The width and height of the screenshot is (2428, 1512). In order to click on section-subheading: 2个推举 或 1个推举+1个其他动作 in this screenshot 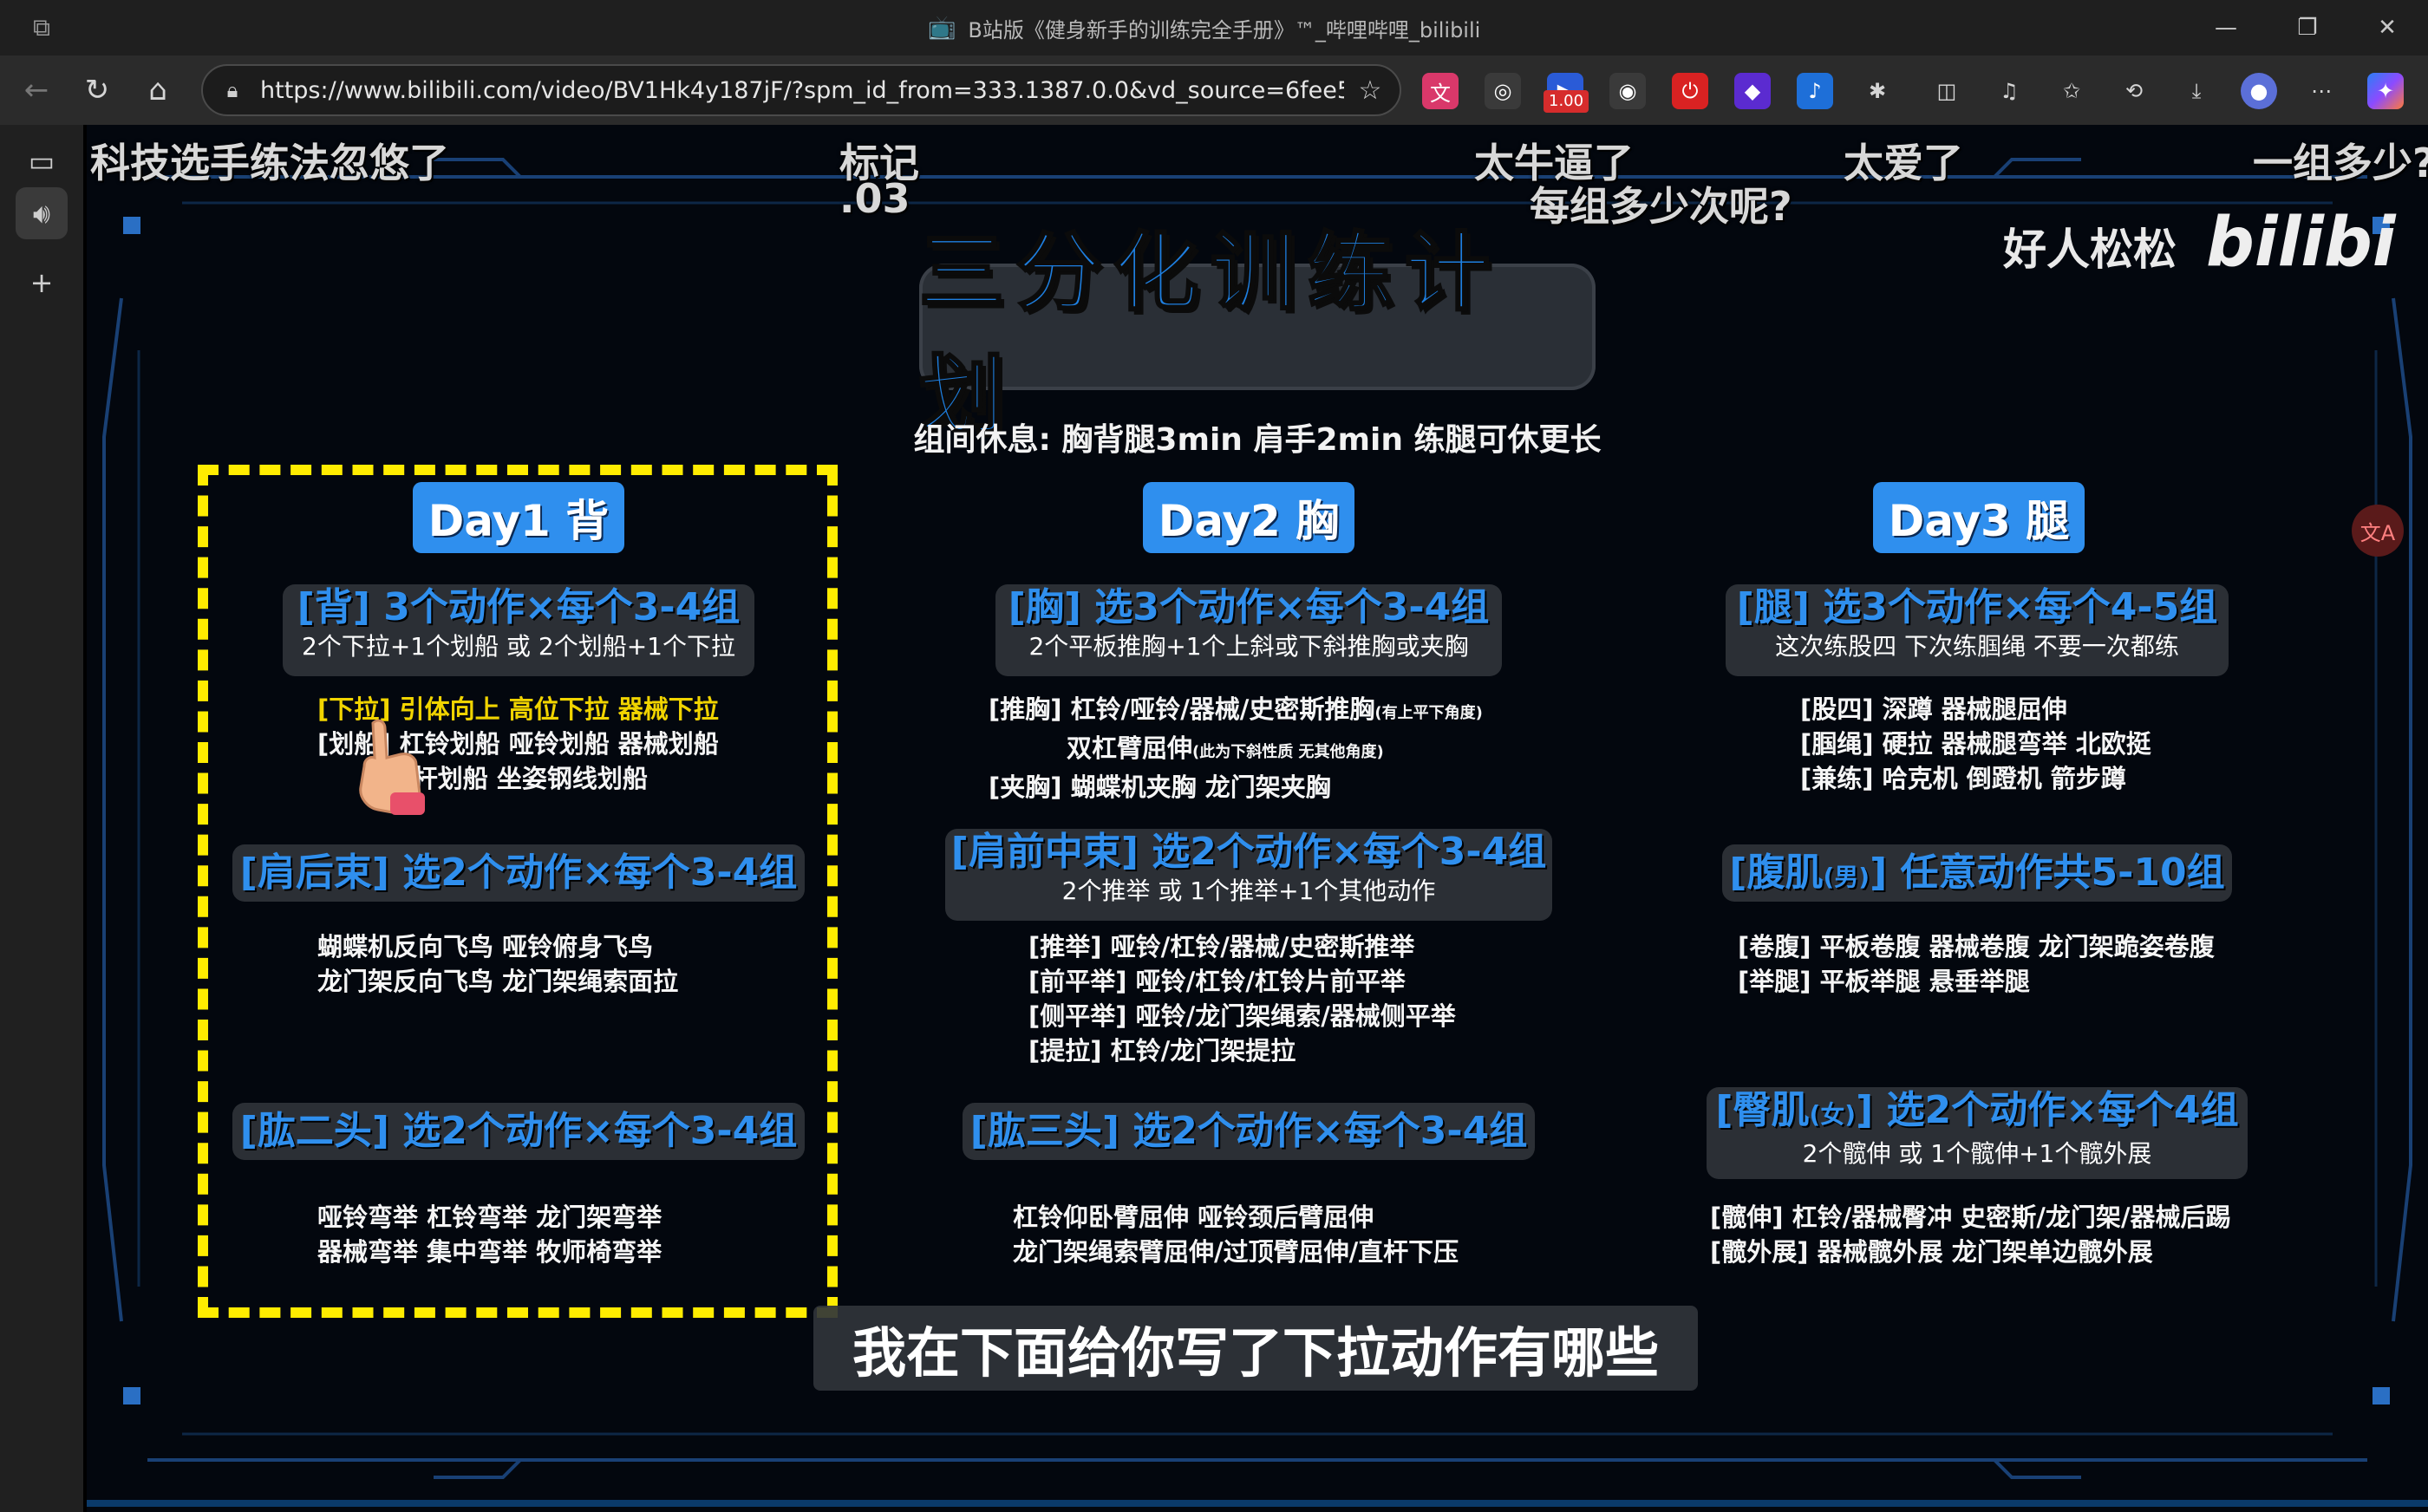, I will do `click(1248, 891)`.